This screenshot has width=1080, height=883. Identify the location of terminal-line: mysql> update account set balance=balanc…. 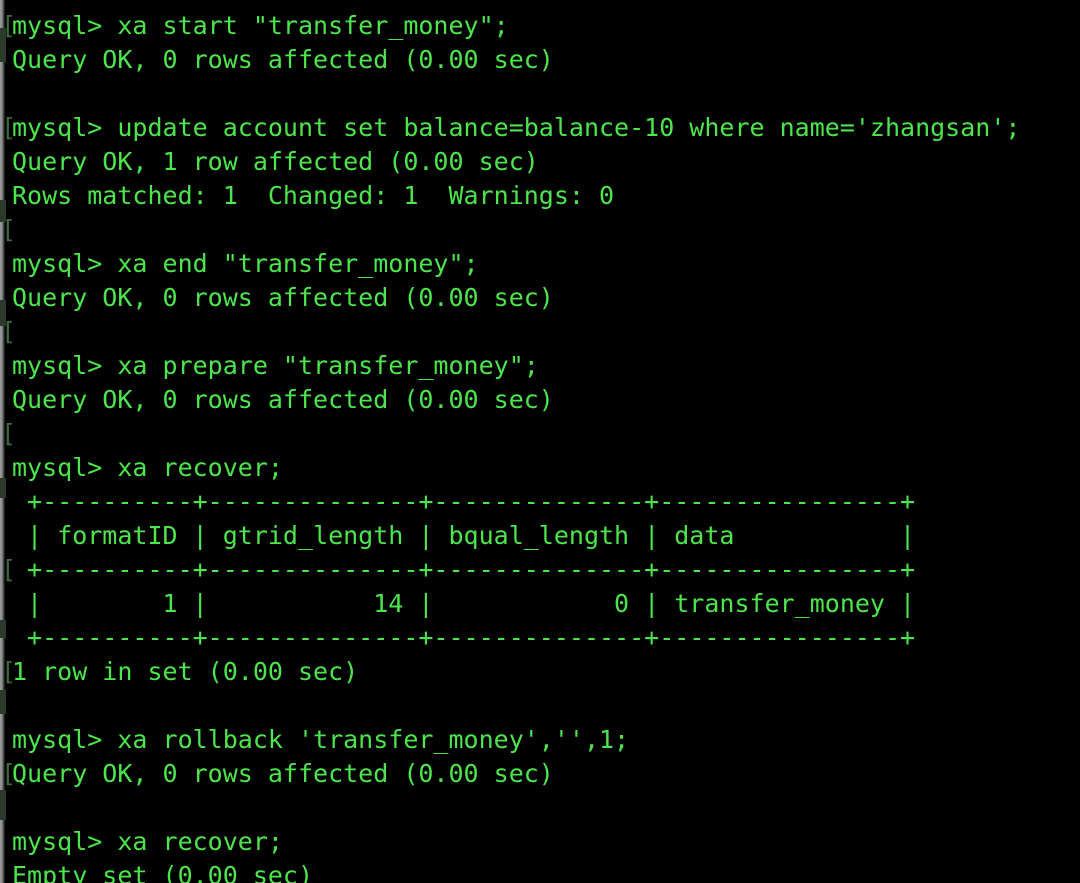
(540, 128).